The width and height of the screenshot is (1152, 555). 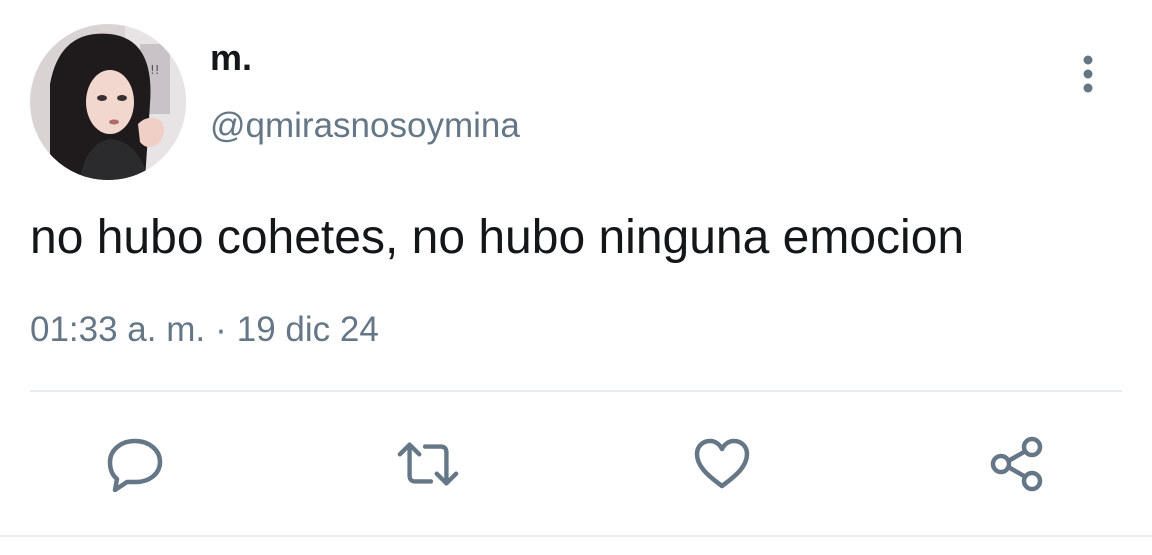 What do you see at coordinates (365, 125) in the screenshot?
I see `user-handle: @qmirasnosoymina` at bounding box center [365, 125].